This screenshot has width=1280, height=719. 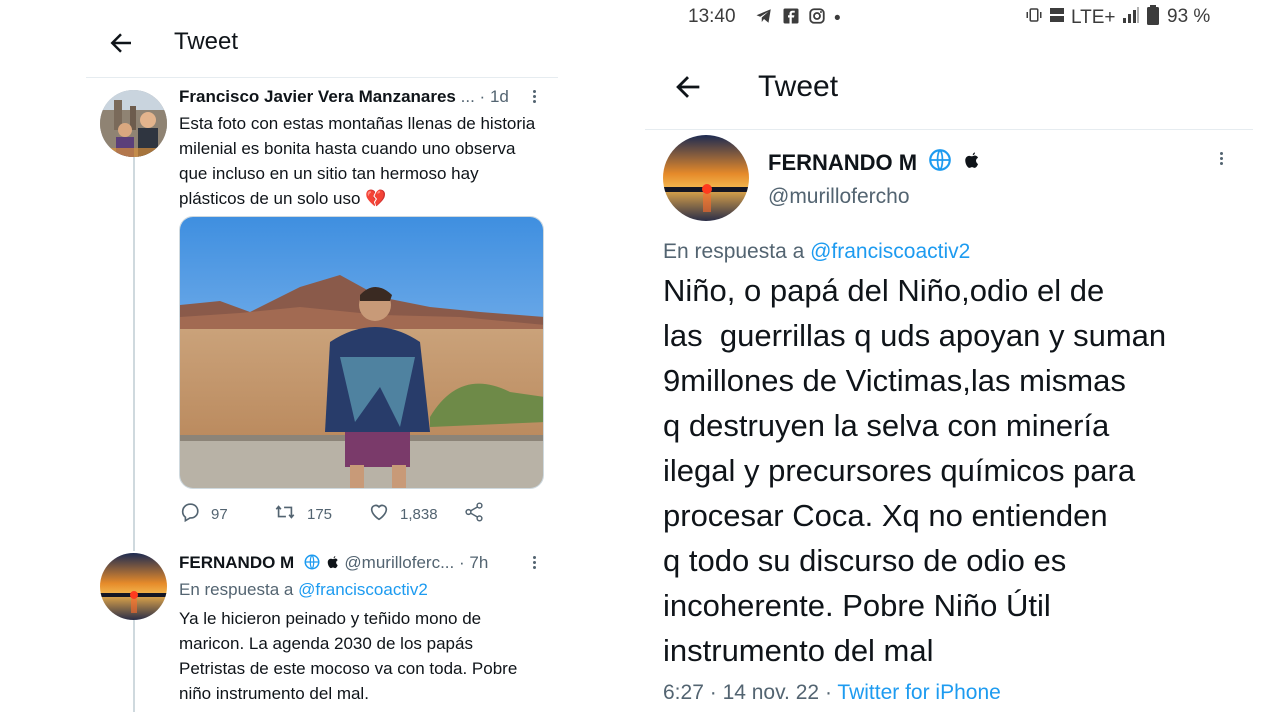 What do you see at coordinates (839, 197) in the screenshot?
I see `handle: @murillofercho` at bounding box center [839, 197].